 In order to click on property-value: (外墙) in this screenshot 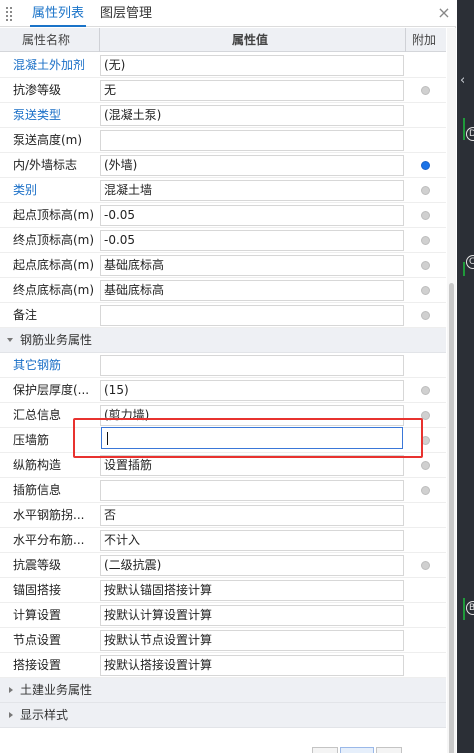, I will do `click(252, 165)`.